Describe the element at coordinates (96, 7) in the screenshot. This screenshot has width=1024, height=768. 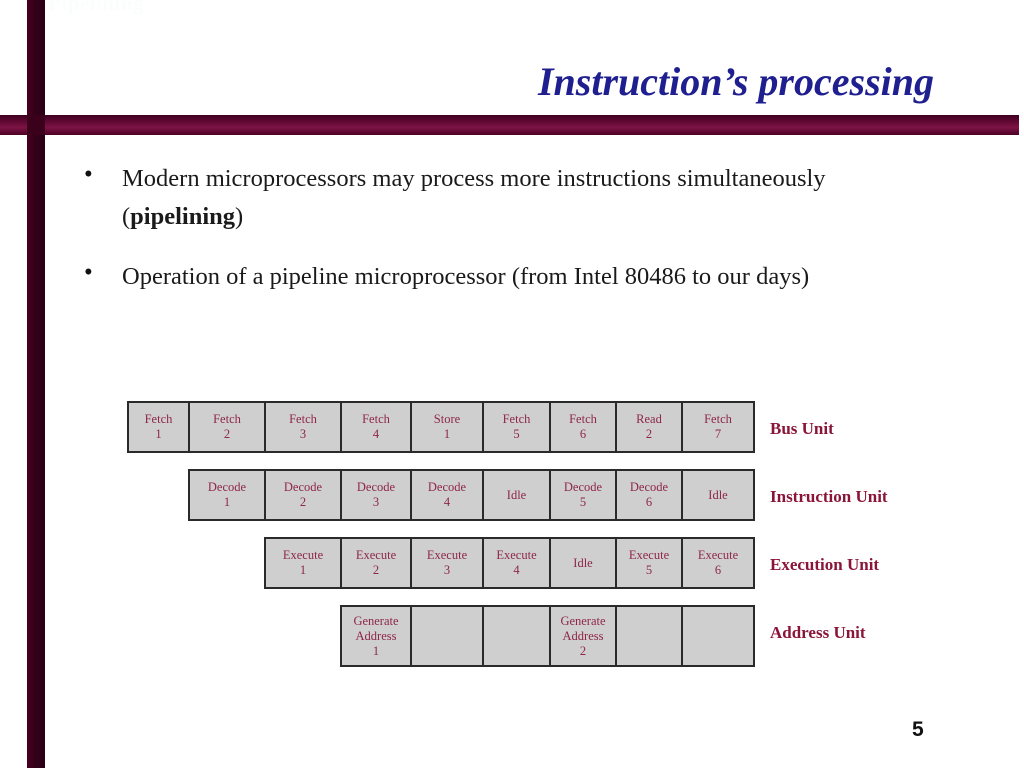
I see `cutoff-header-text: Pipelining` at that location.